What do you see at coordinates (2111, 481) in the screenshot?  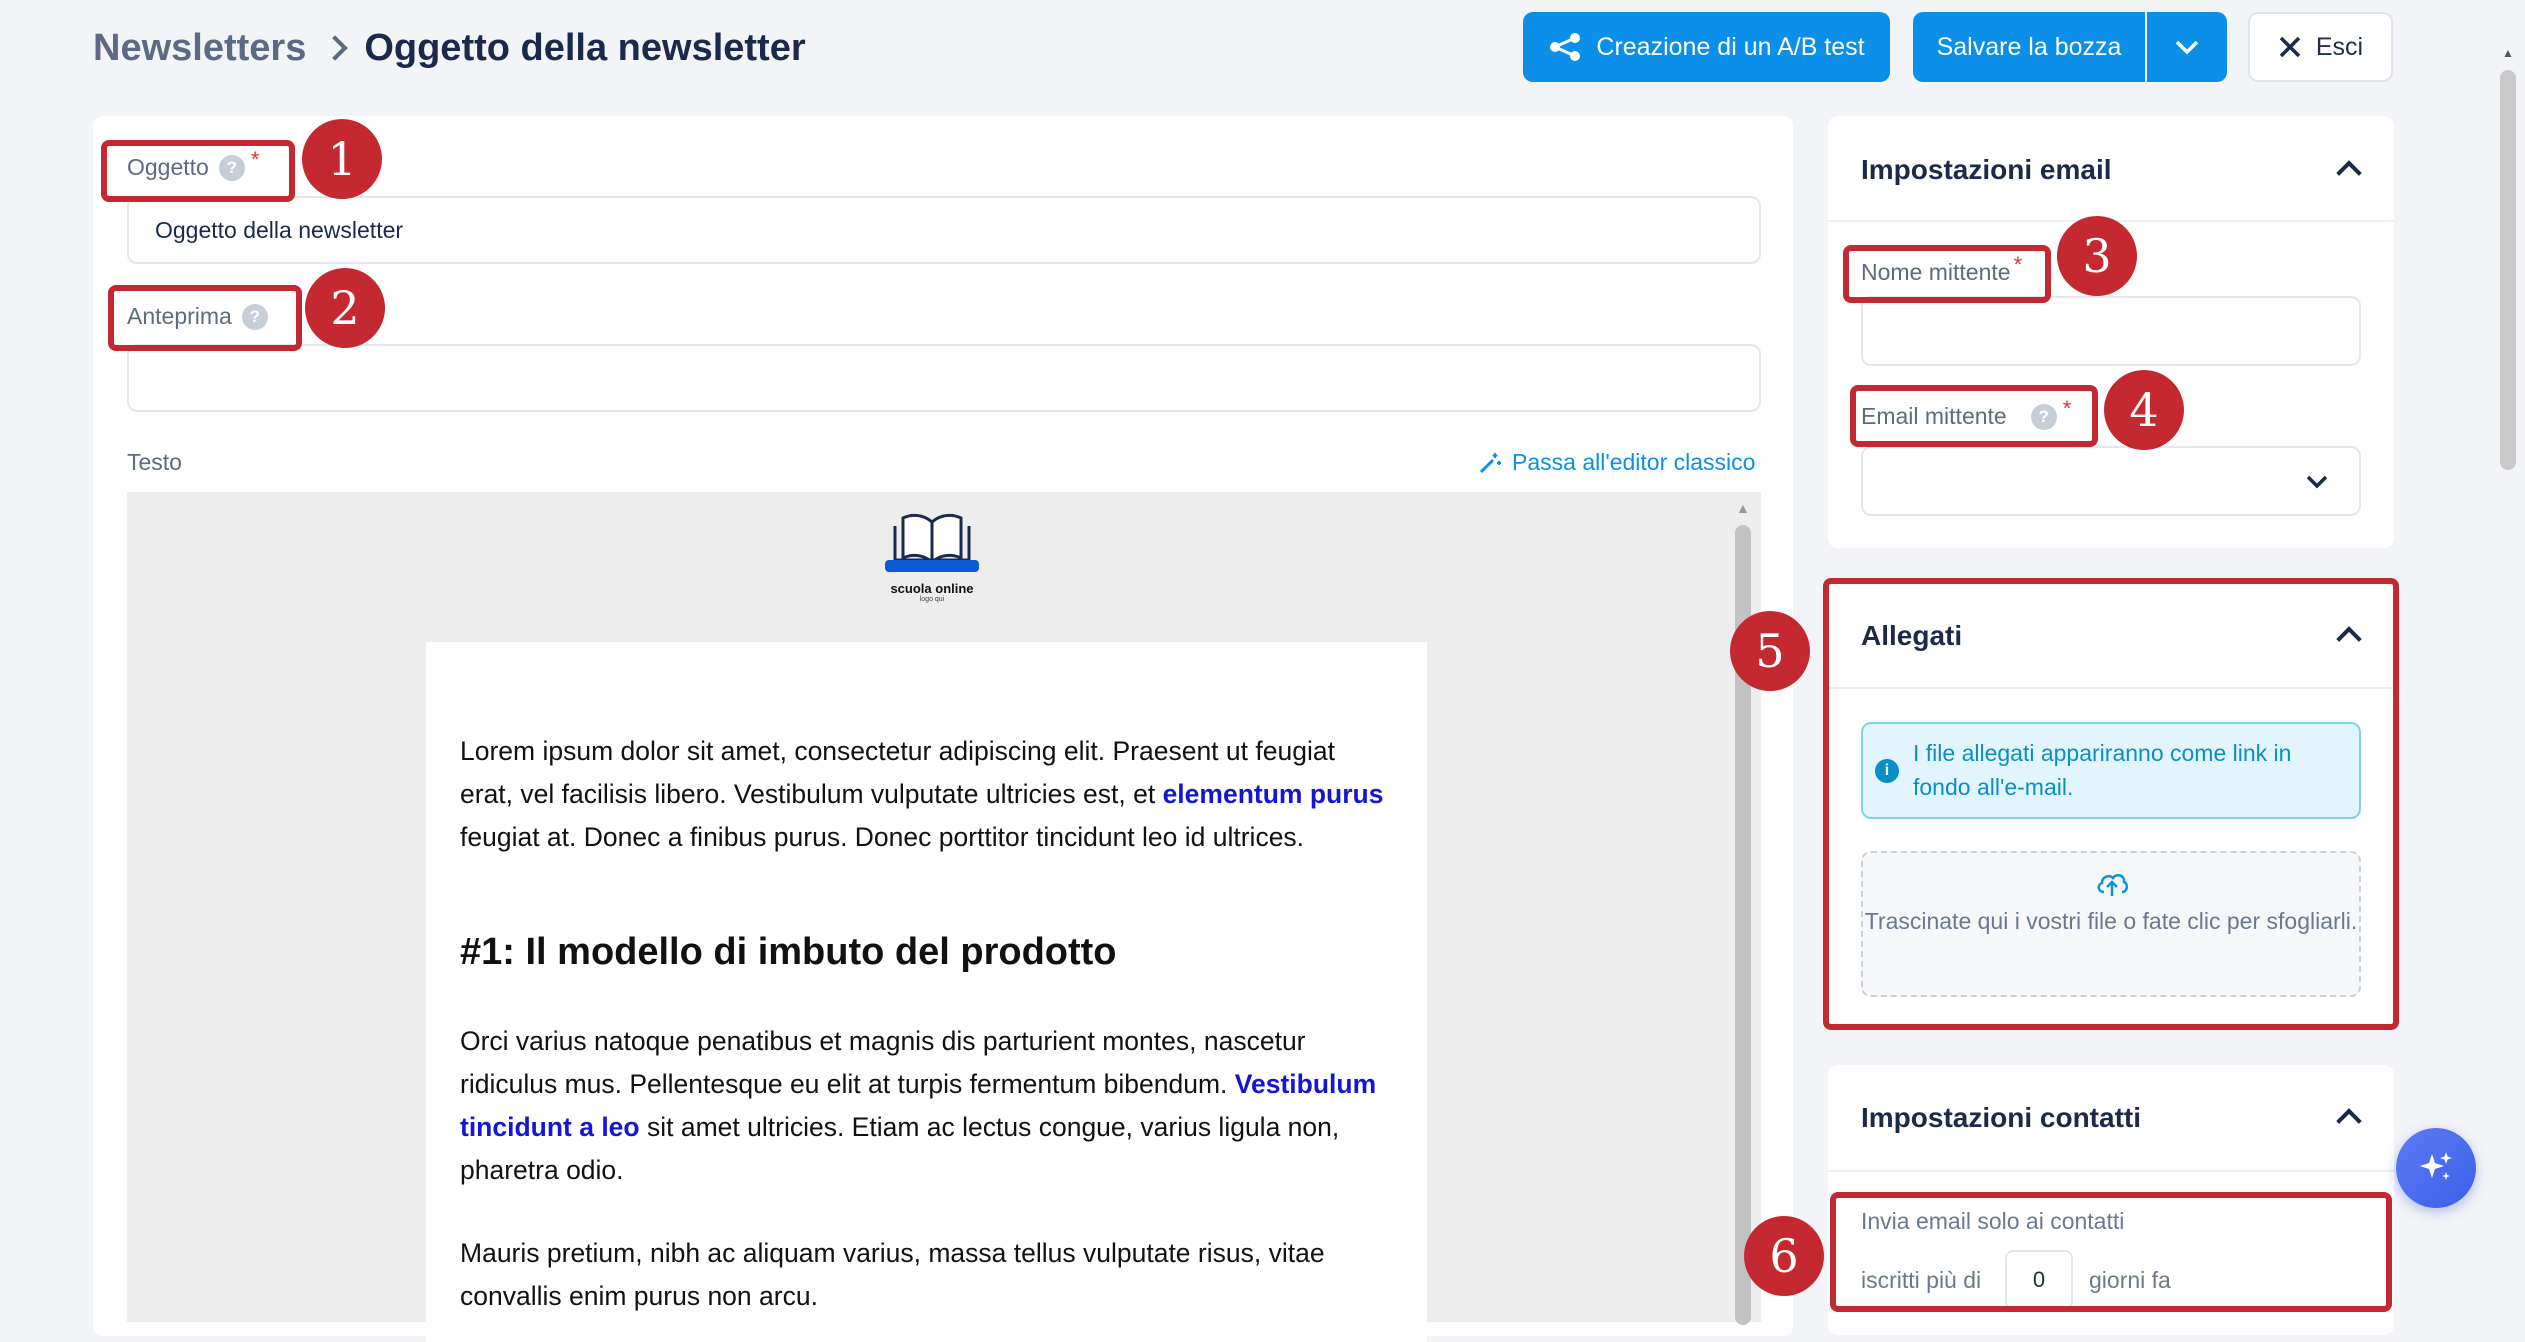 I see `sender-email-select` at bounding box center [2111, 481].